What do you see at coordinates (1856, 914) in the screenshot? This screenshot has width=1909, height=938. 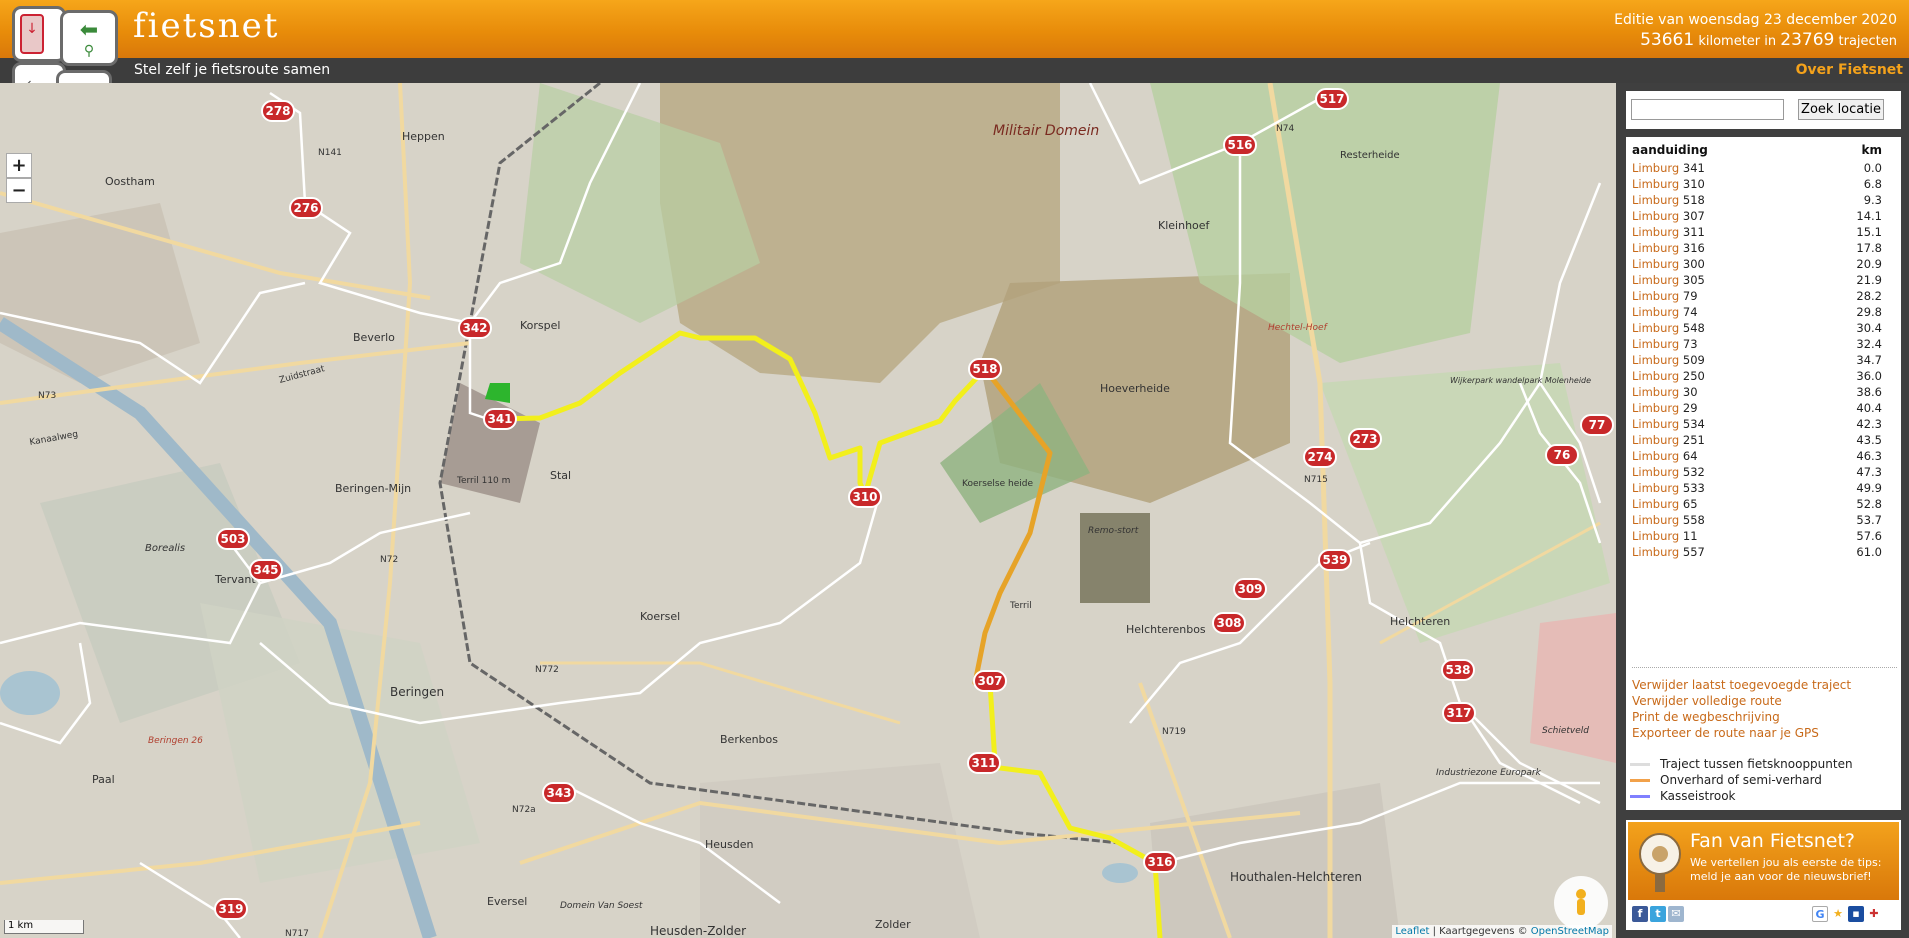 I see `delicious-icon: ▪` at bounding box center [1856, 914].